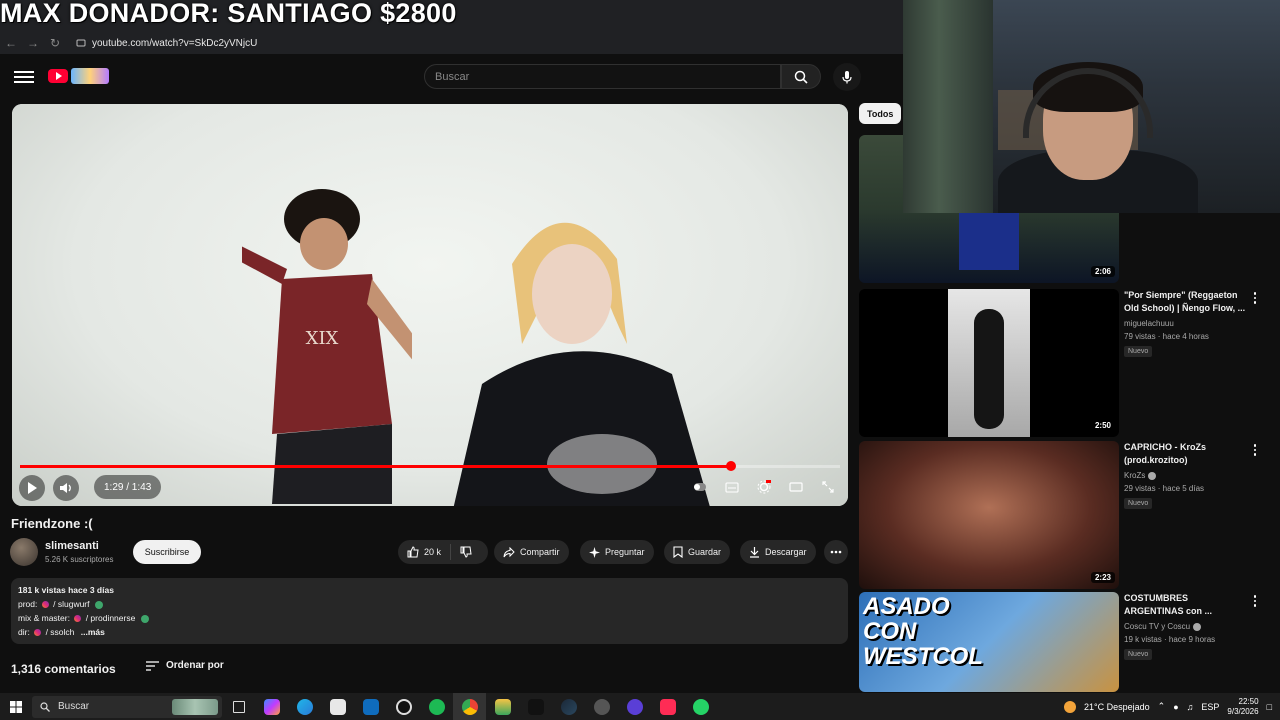  I want to click on pause-autoplay-toggle, so click(700, 487).